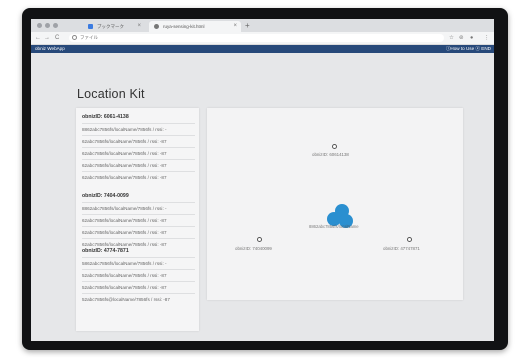 This screenshot has width=526, height=358. I want to click on tab-strip: ブックマーク × ruya-sensing-kit.html × +, so click(262, 25).